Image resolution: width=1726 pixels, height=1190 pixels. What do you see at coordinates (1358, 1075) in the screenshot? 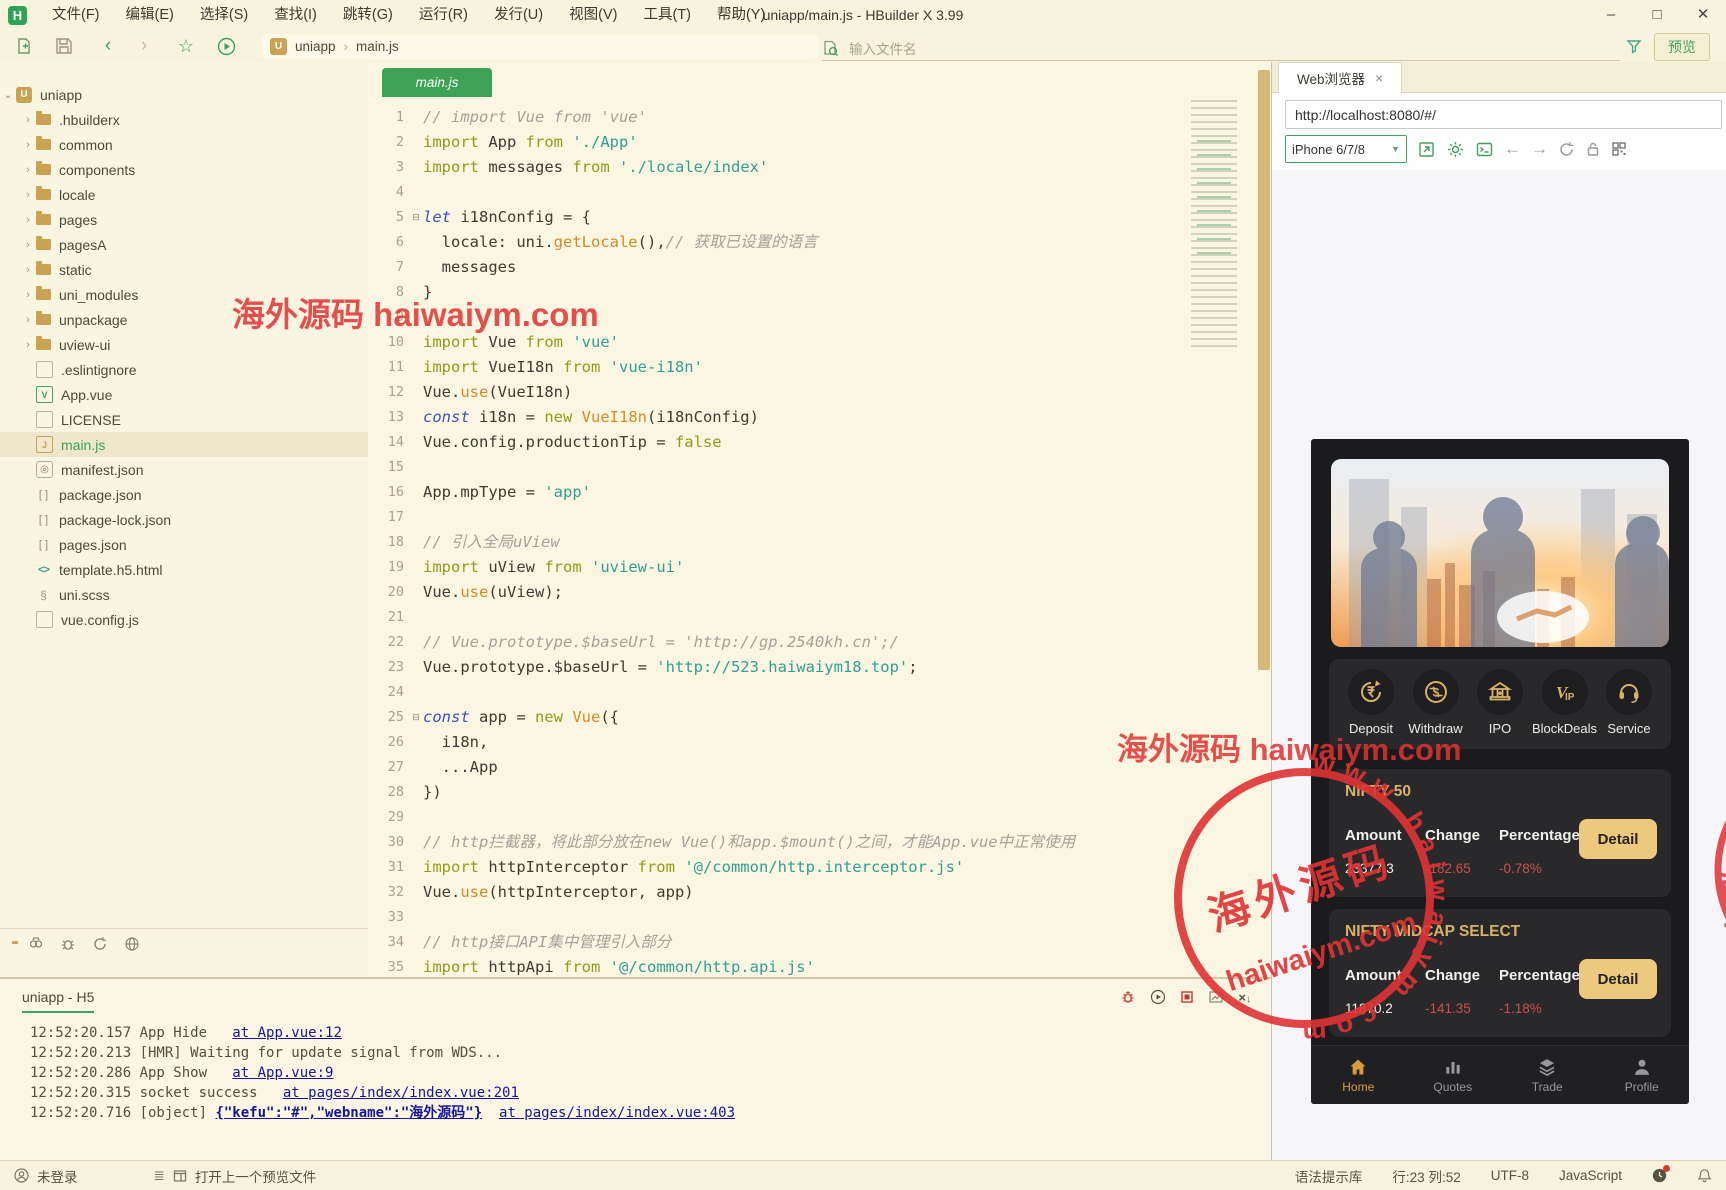
I see `nav-item-home: Home` at bounding box center [1358, 1075].